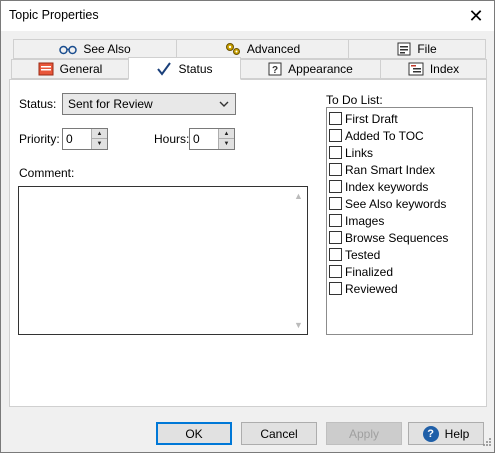 This screenshot has height=453, width=495. I want to click on hours-up-button: ▲, so click(226, 134).